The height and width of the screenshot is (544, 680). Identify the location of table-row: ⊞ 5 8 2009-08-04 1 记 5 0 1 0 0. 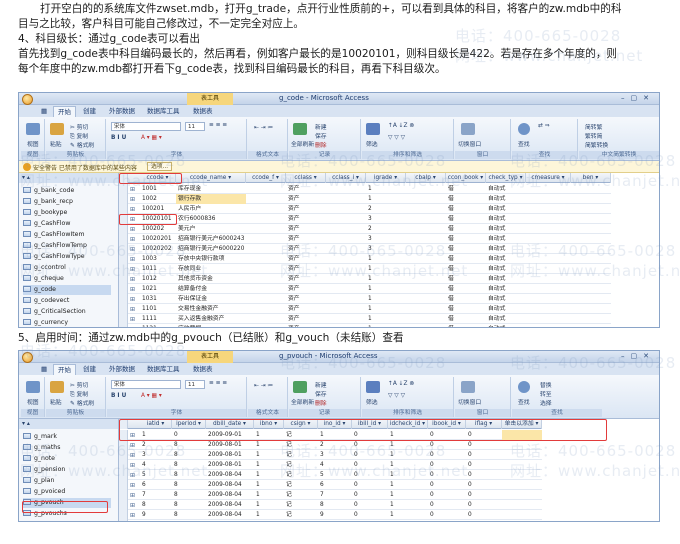
(331, 475).